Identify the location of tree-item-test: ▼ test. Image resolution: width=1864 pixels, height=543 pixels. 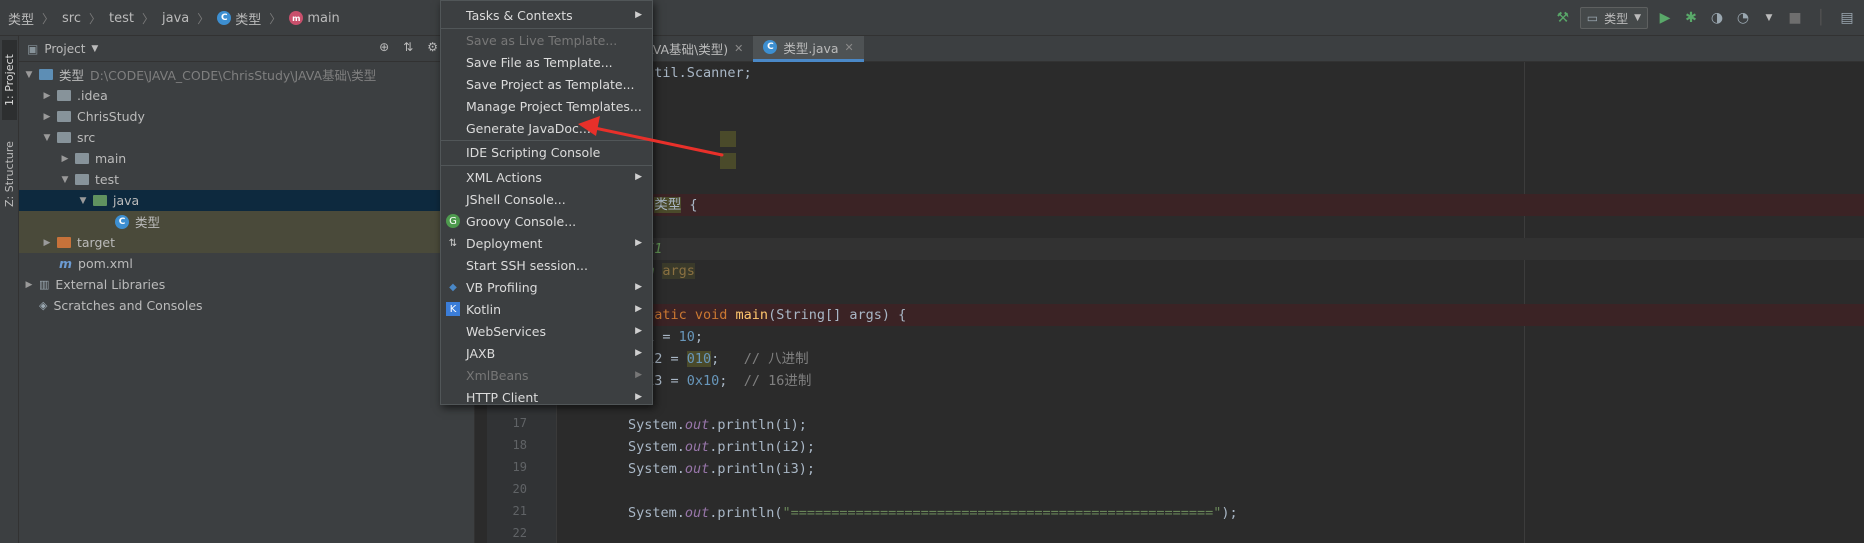
(246, 179).